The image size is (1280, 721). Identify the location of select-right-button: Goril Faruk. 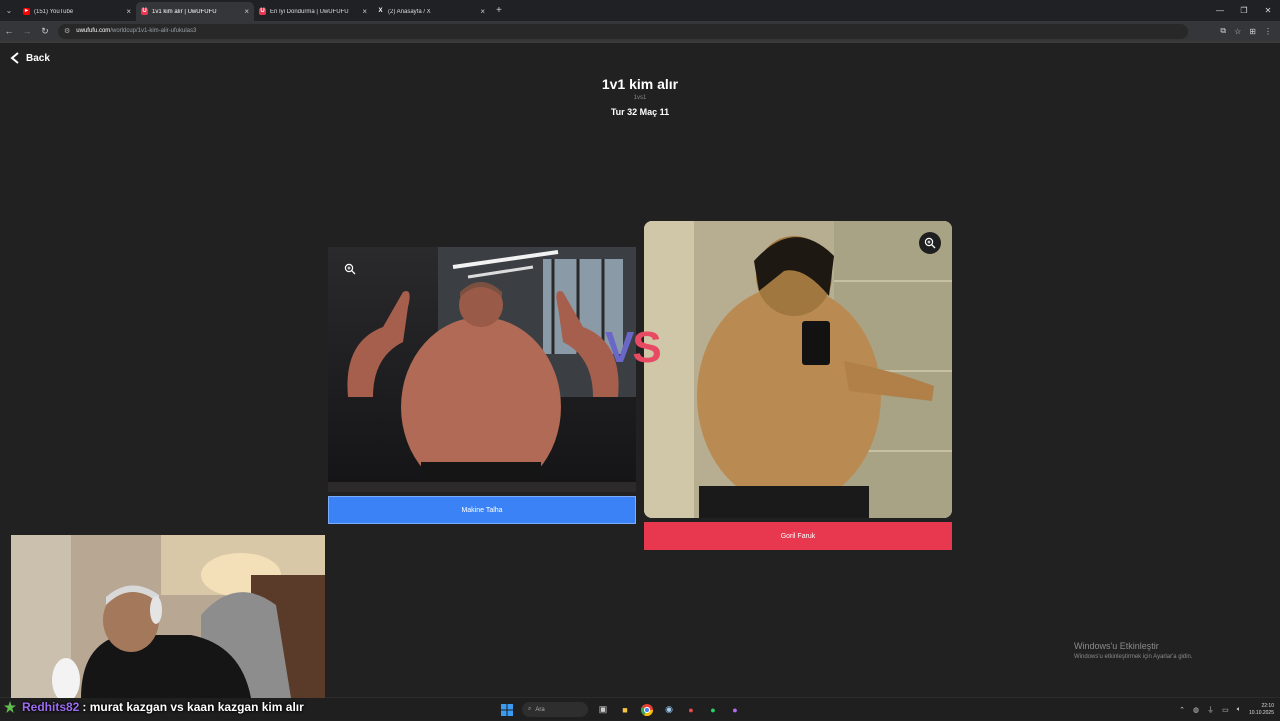
(798, 536).